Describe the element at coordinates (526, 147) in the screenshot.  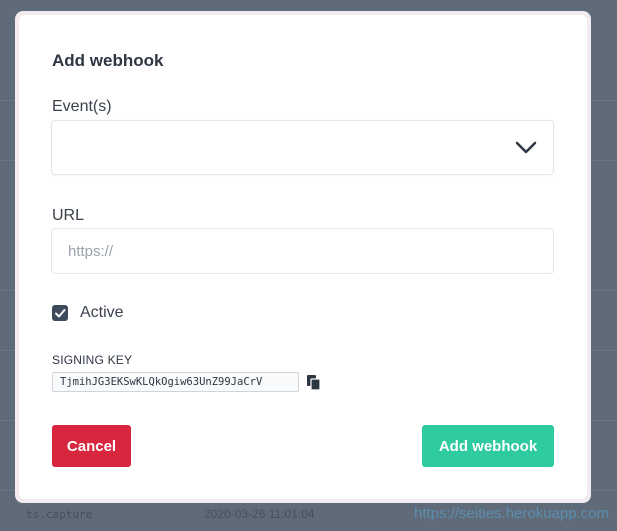
I see `chevron-down-icon` at that location.